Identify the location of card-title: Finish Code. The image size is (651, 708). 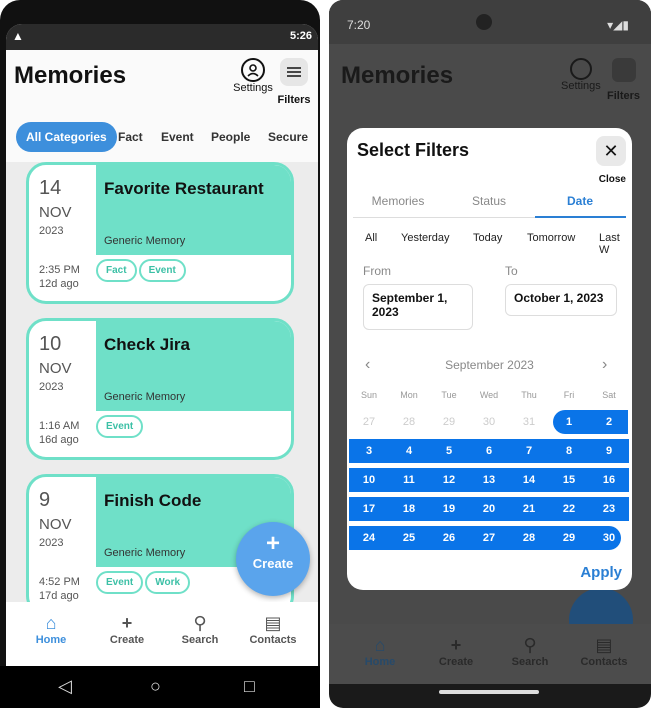
(153, 500).